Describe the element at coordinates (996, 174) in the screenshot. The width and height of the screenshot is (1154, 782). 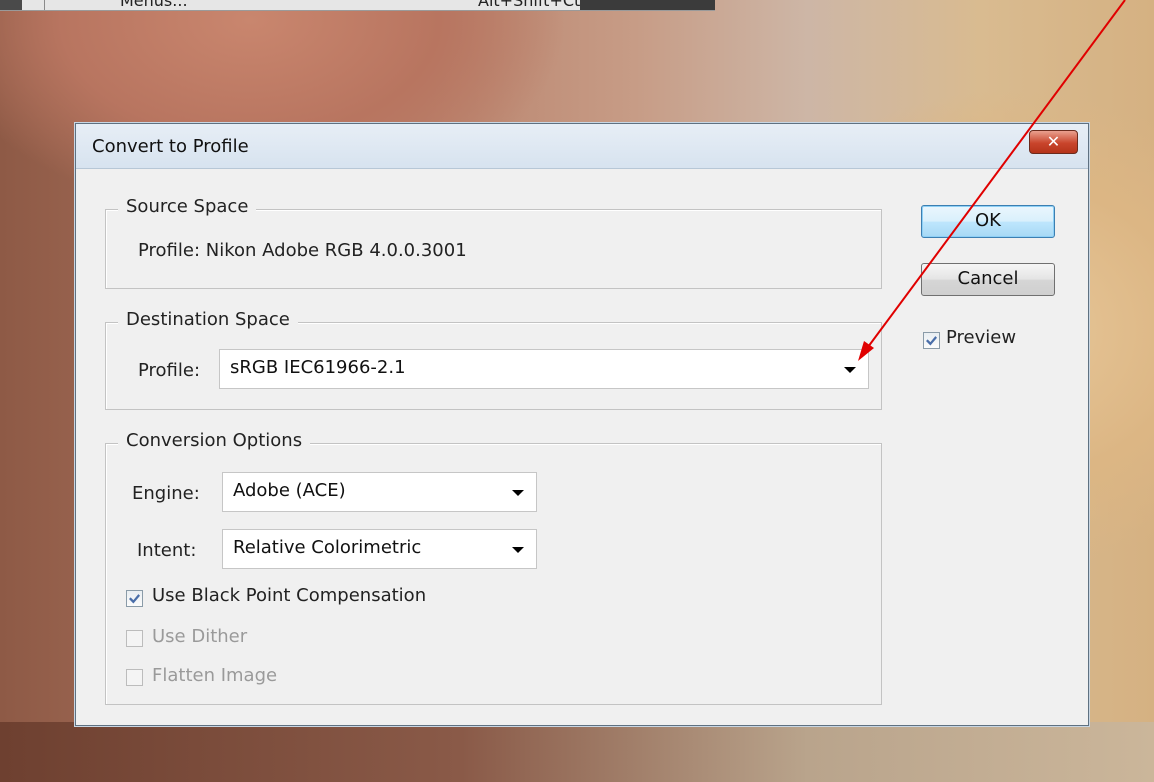
I see `annotation-arrow-line` at that location.